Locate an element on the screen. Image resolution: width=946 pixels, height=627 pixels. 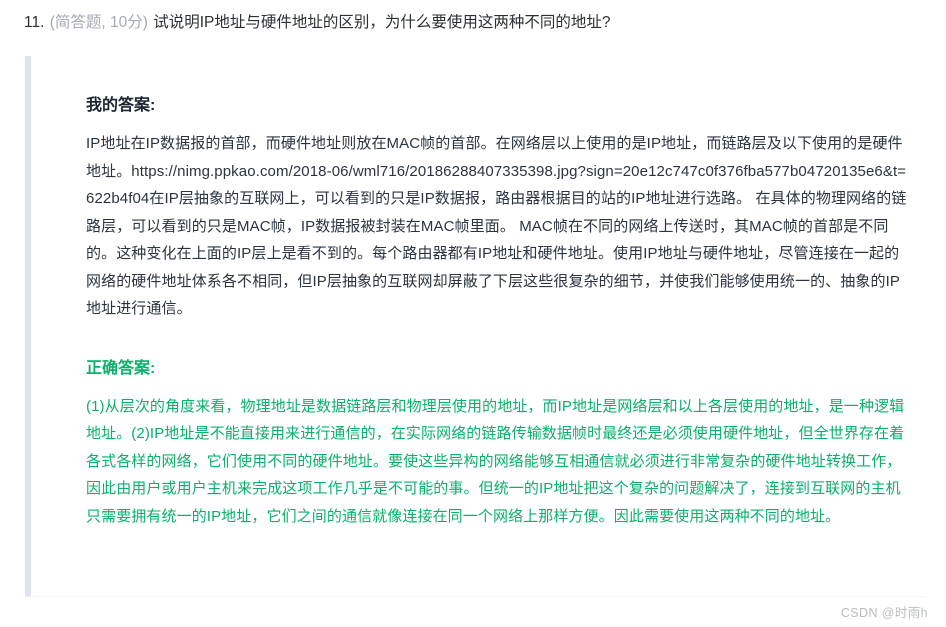
question-text: 试说明IP地址与硬件地址的区别，为什么要使用这两种不同的地址? is located at coordinates (382, 22).